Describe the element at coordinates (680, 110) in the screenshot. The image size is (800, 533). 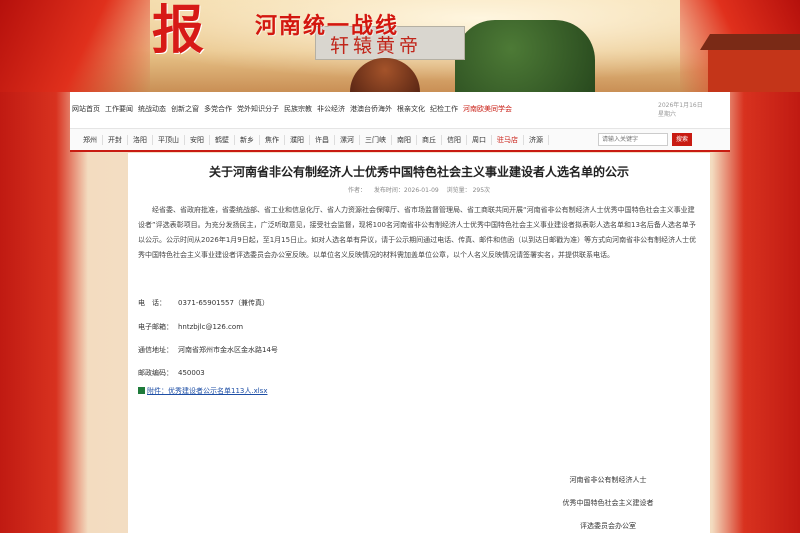
I see `date-display: 2026年1月16日 星期六` at that location.